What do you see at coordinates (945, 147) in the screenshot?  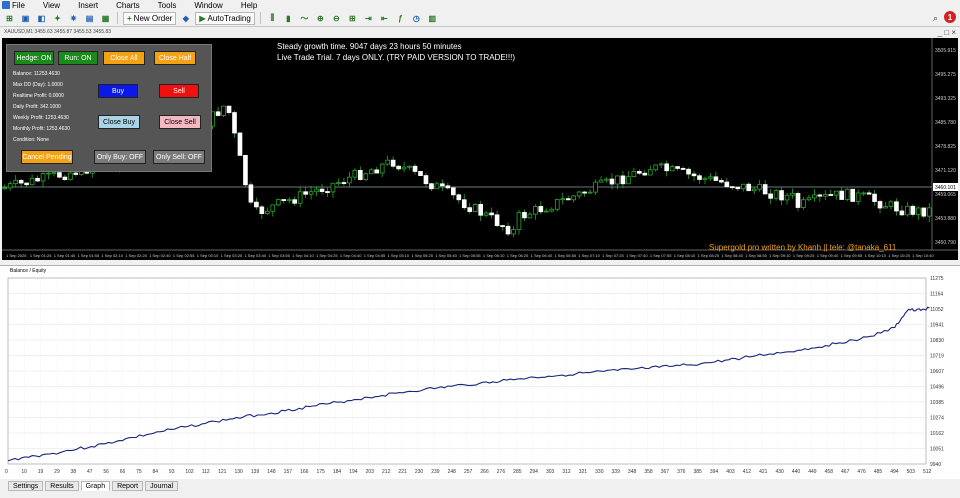 I see `price-axis-label: 3478.825` at bounding box center [945, 147].